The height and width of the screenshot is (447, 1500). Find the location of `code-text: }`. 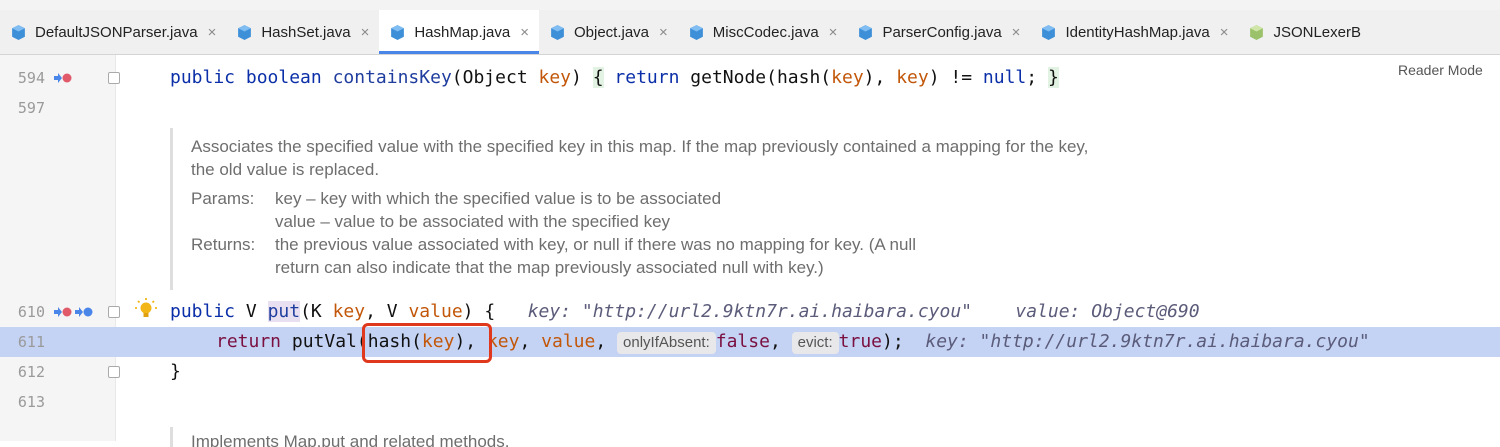

code-text: } is located at coordinates (175, 371).